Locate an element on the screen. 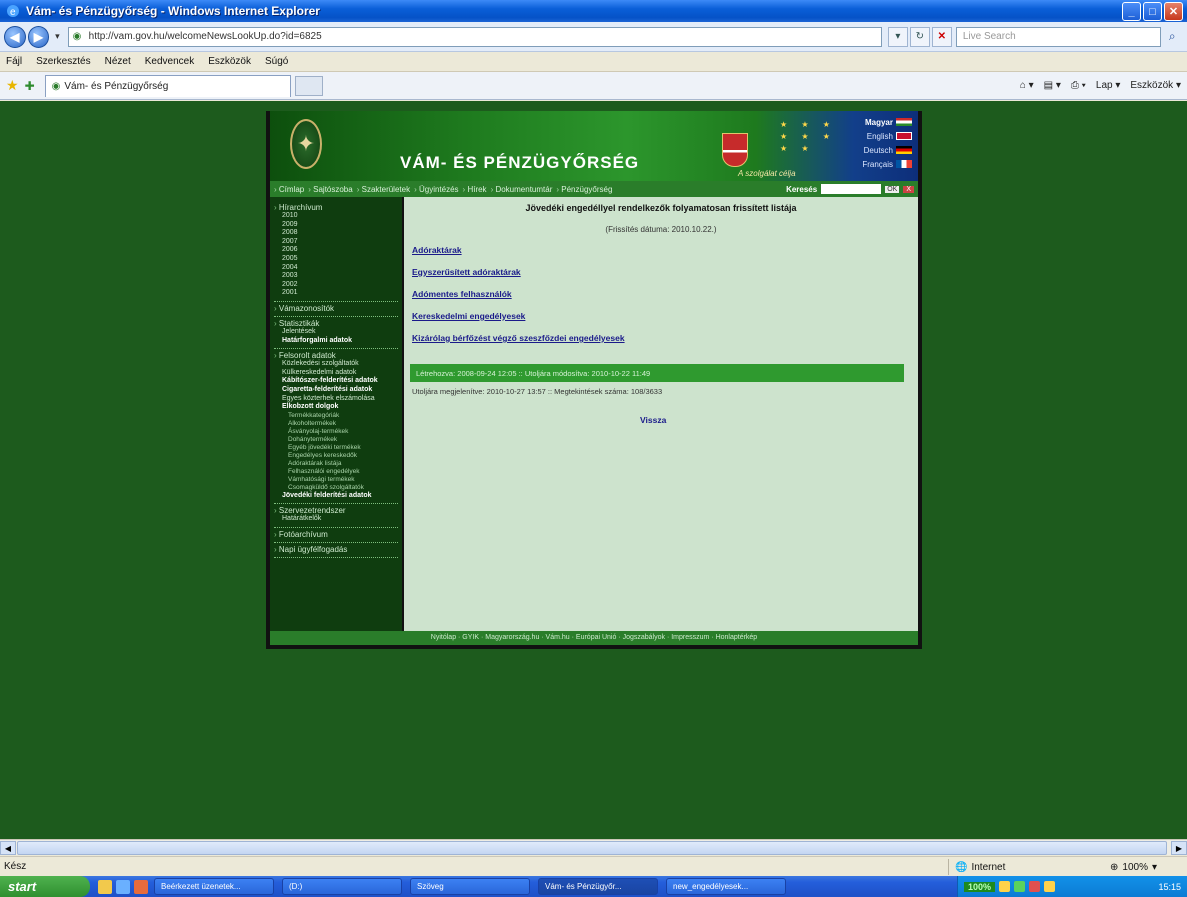 The width and height of the screenshot is (1187, 897). menu-file: Fájl is located at coordinates (14, 61).